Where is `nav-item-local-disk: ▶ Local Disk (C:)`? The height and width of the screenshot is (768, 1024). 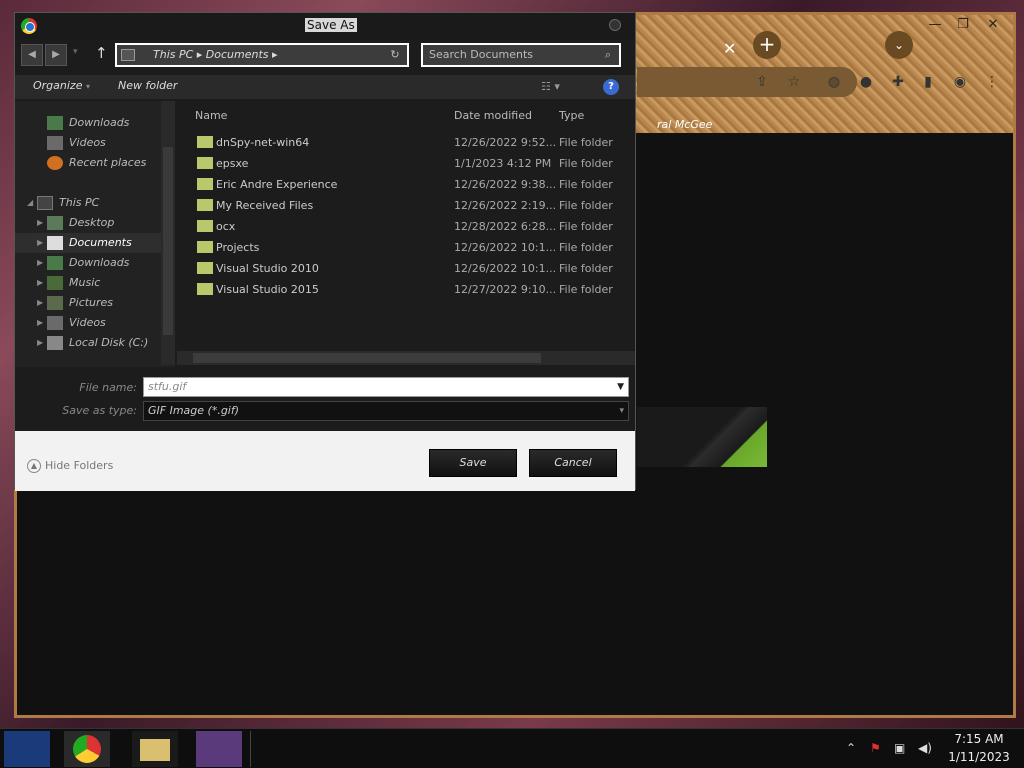
nav-item-local-disk: ▶ Local Disk (C:) is located at coordinates (89, 343).